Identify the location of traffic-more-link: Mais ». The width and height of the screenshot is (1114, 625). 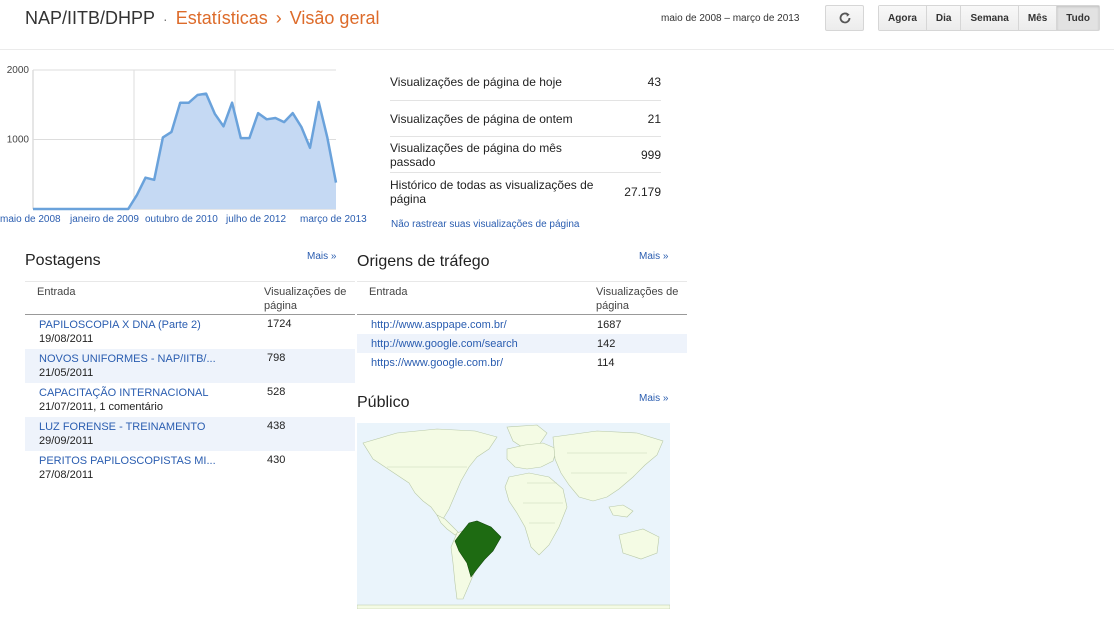
(653, 256).